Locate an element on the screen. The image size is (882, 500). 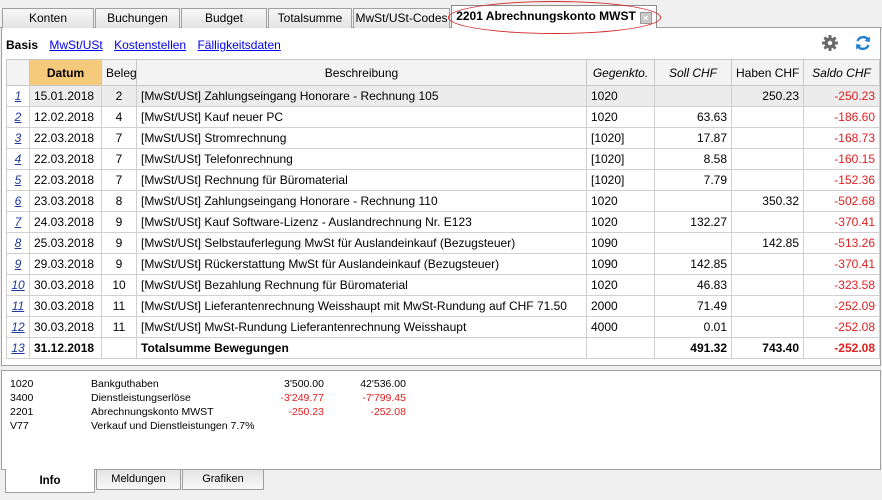
cell-beleg: 11 is located at coordinates (119, 306).